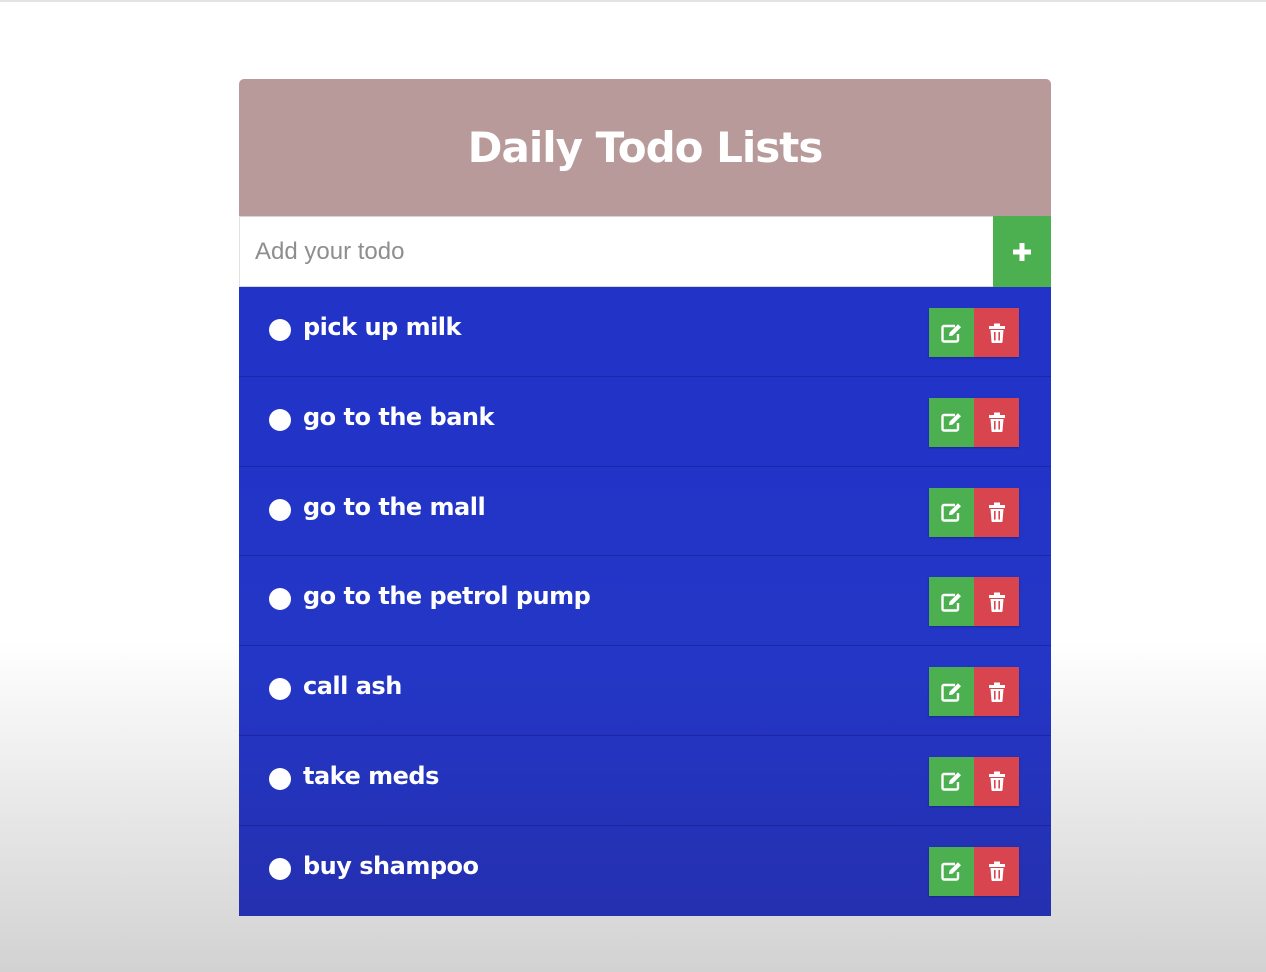  I want to click on todo-item: go to the petrol pump, so click(645, 601).